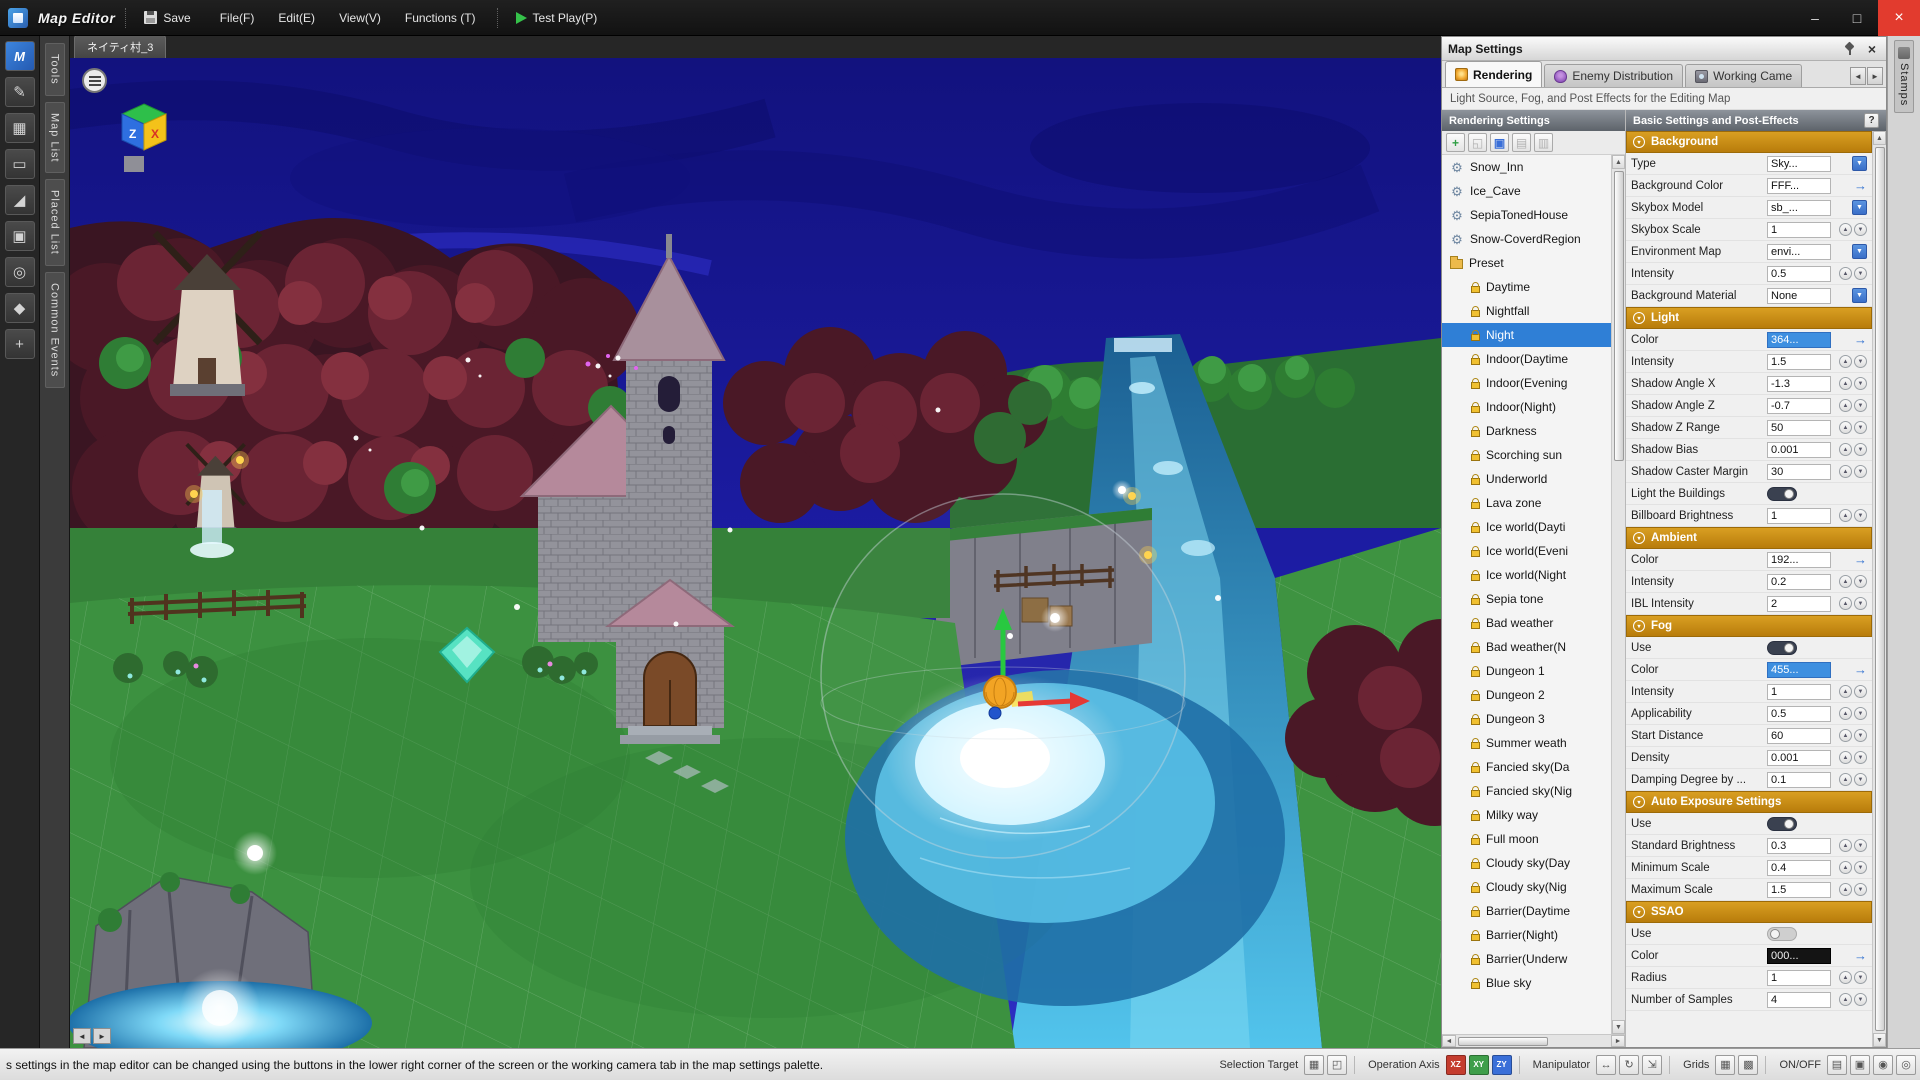 This screenshot has height=1080, width=1920. I want to click on object-target-icon: ◰, so click(1337, 1064).